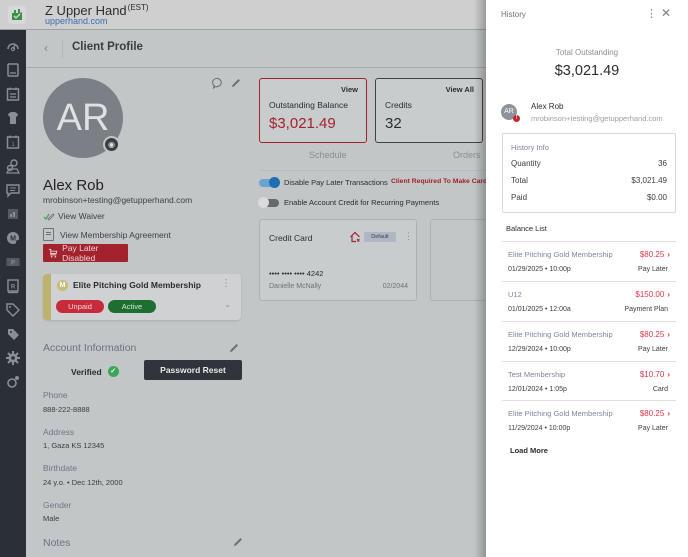 The width and height of the screenshot is (688, 557). What do you see at coordinates (13, 118) in the screenshot?
I see `shirt-icon` at bounding box center [13, 118].